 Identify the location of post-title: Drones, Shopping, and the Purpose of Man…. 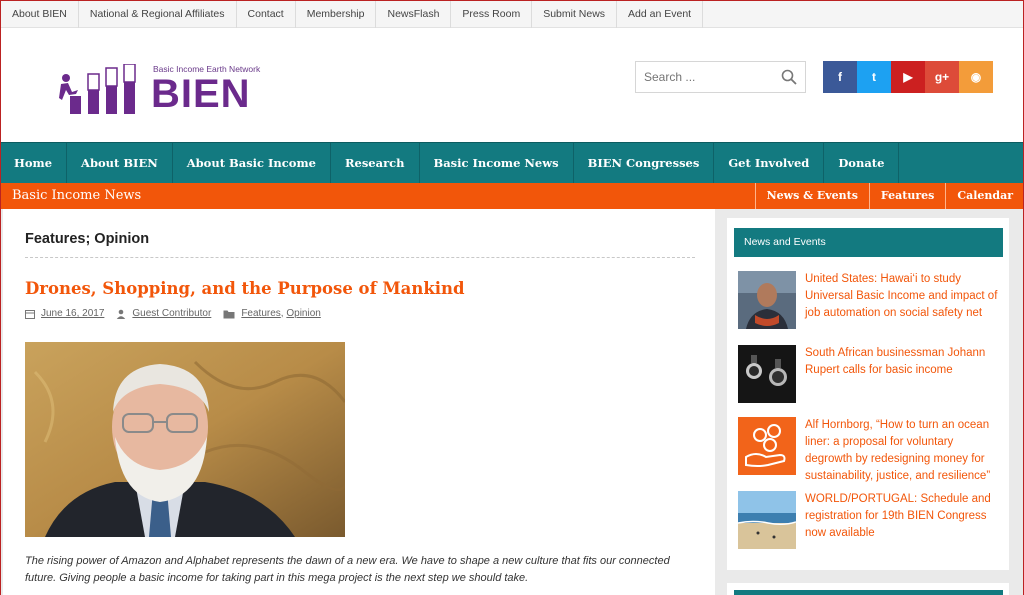
(245, 288).